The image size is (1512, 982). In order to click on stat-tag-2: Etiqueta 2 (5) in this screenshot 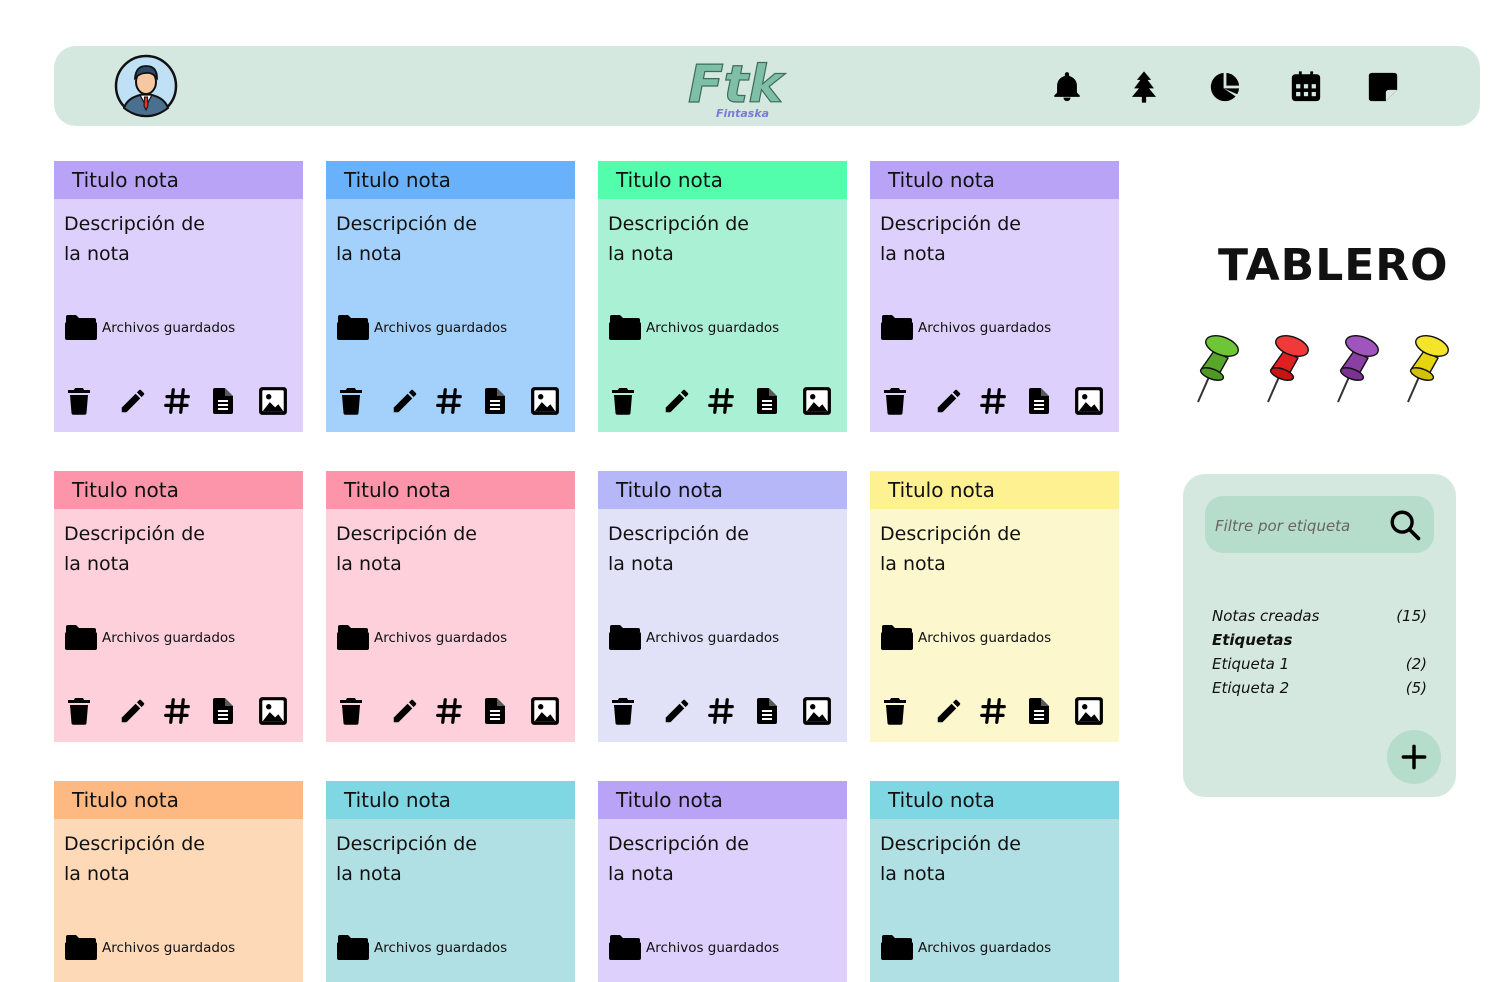, I will do `click(1319, 688)`.